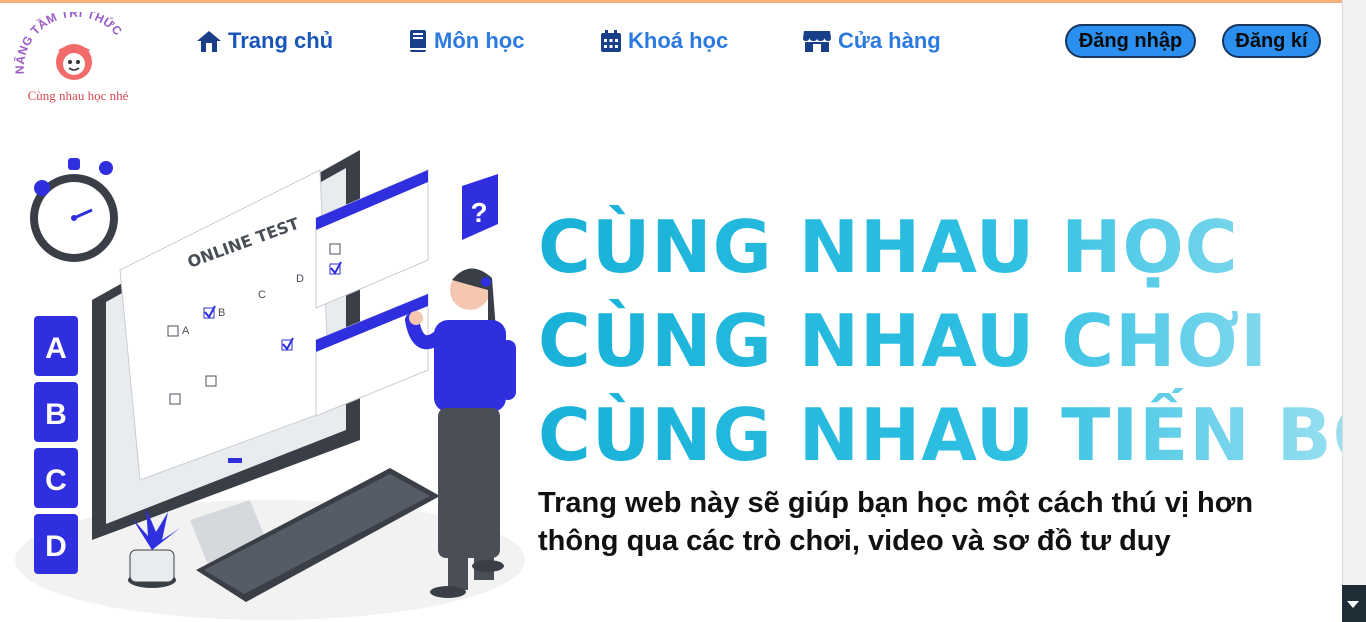  What do you see at coordinates (56, 546) in the screenshot?
I see `card-d-label: D` at bounding box center [56, 546].